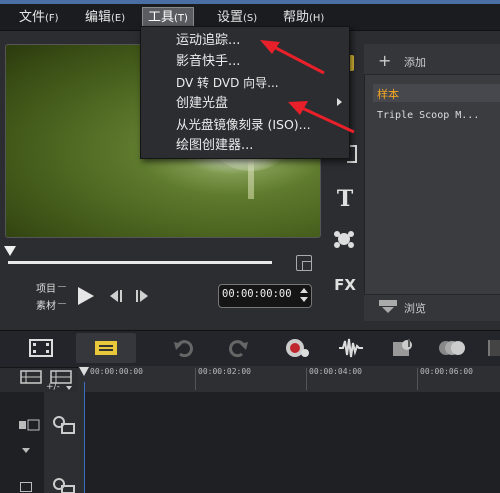 The width and height of the screenshot is (500, 493). What do you see at coordinates (118, 18) in the screenshot?
I see `menu-edit-accel: (E)` at bounding box center [118, 18].